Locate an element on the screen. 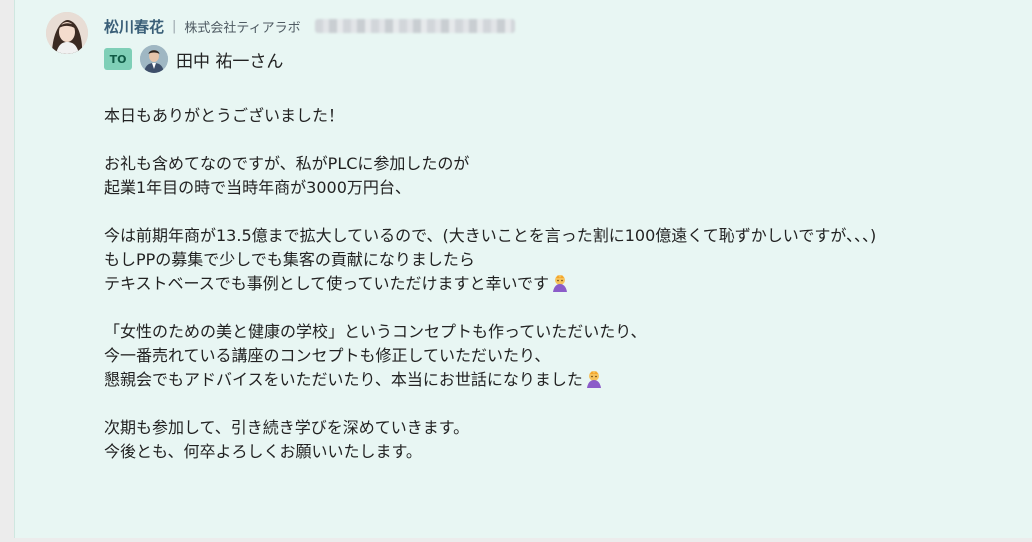  message-line: 次期も参加して、引き続き学びを深めていきます。 is located at coordinates (287, 427).